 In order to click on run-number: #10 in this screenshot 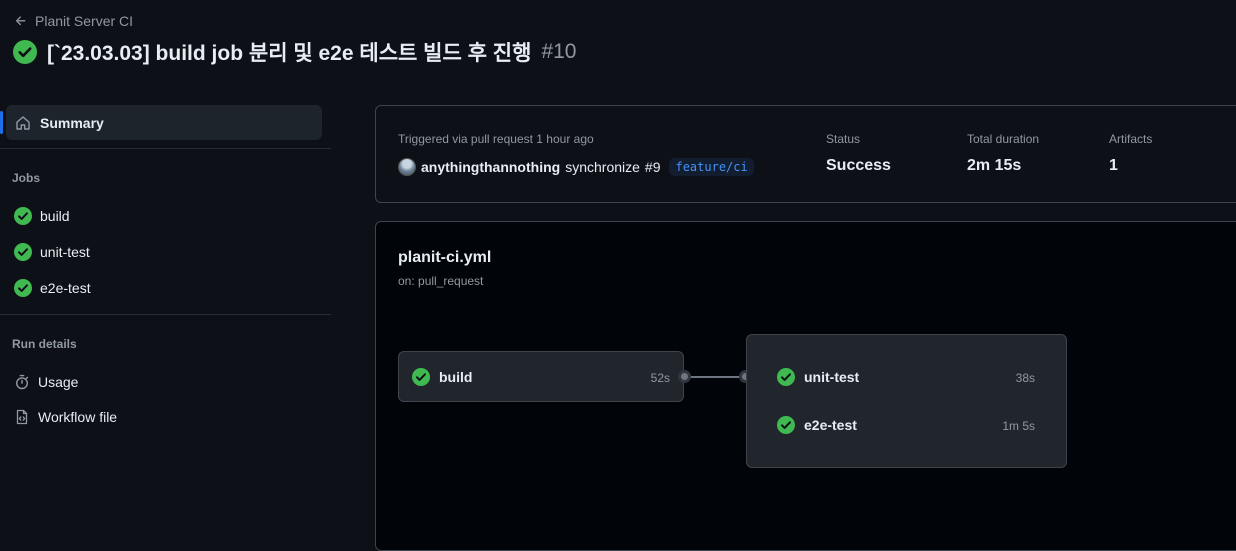, I will do `click(559, 51)`.